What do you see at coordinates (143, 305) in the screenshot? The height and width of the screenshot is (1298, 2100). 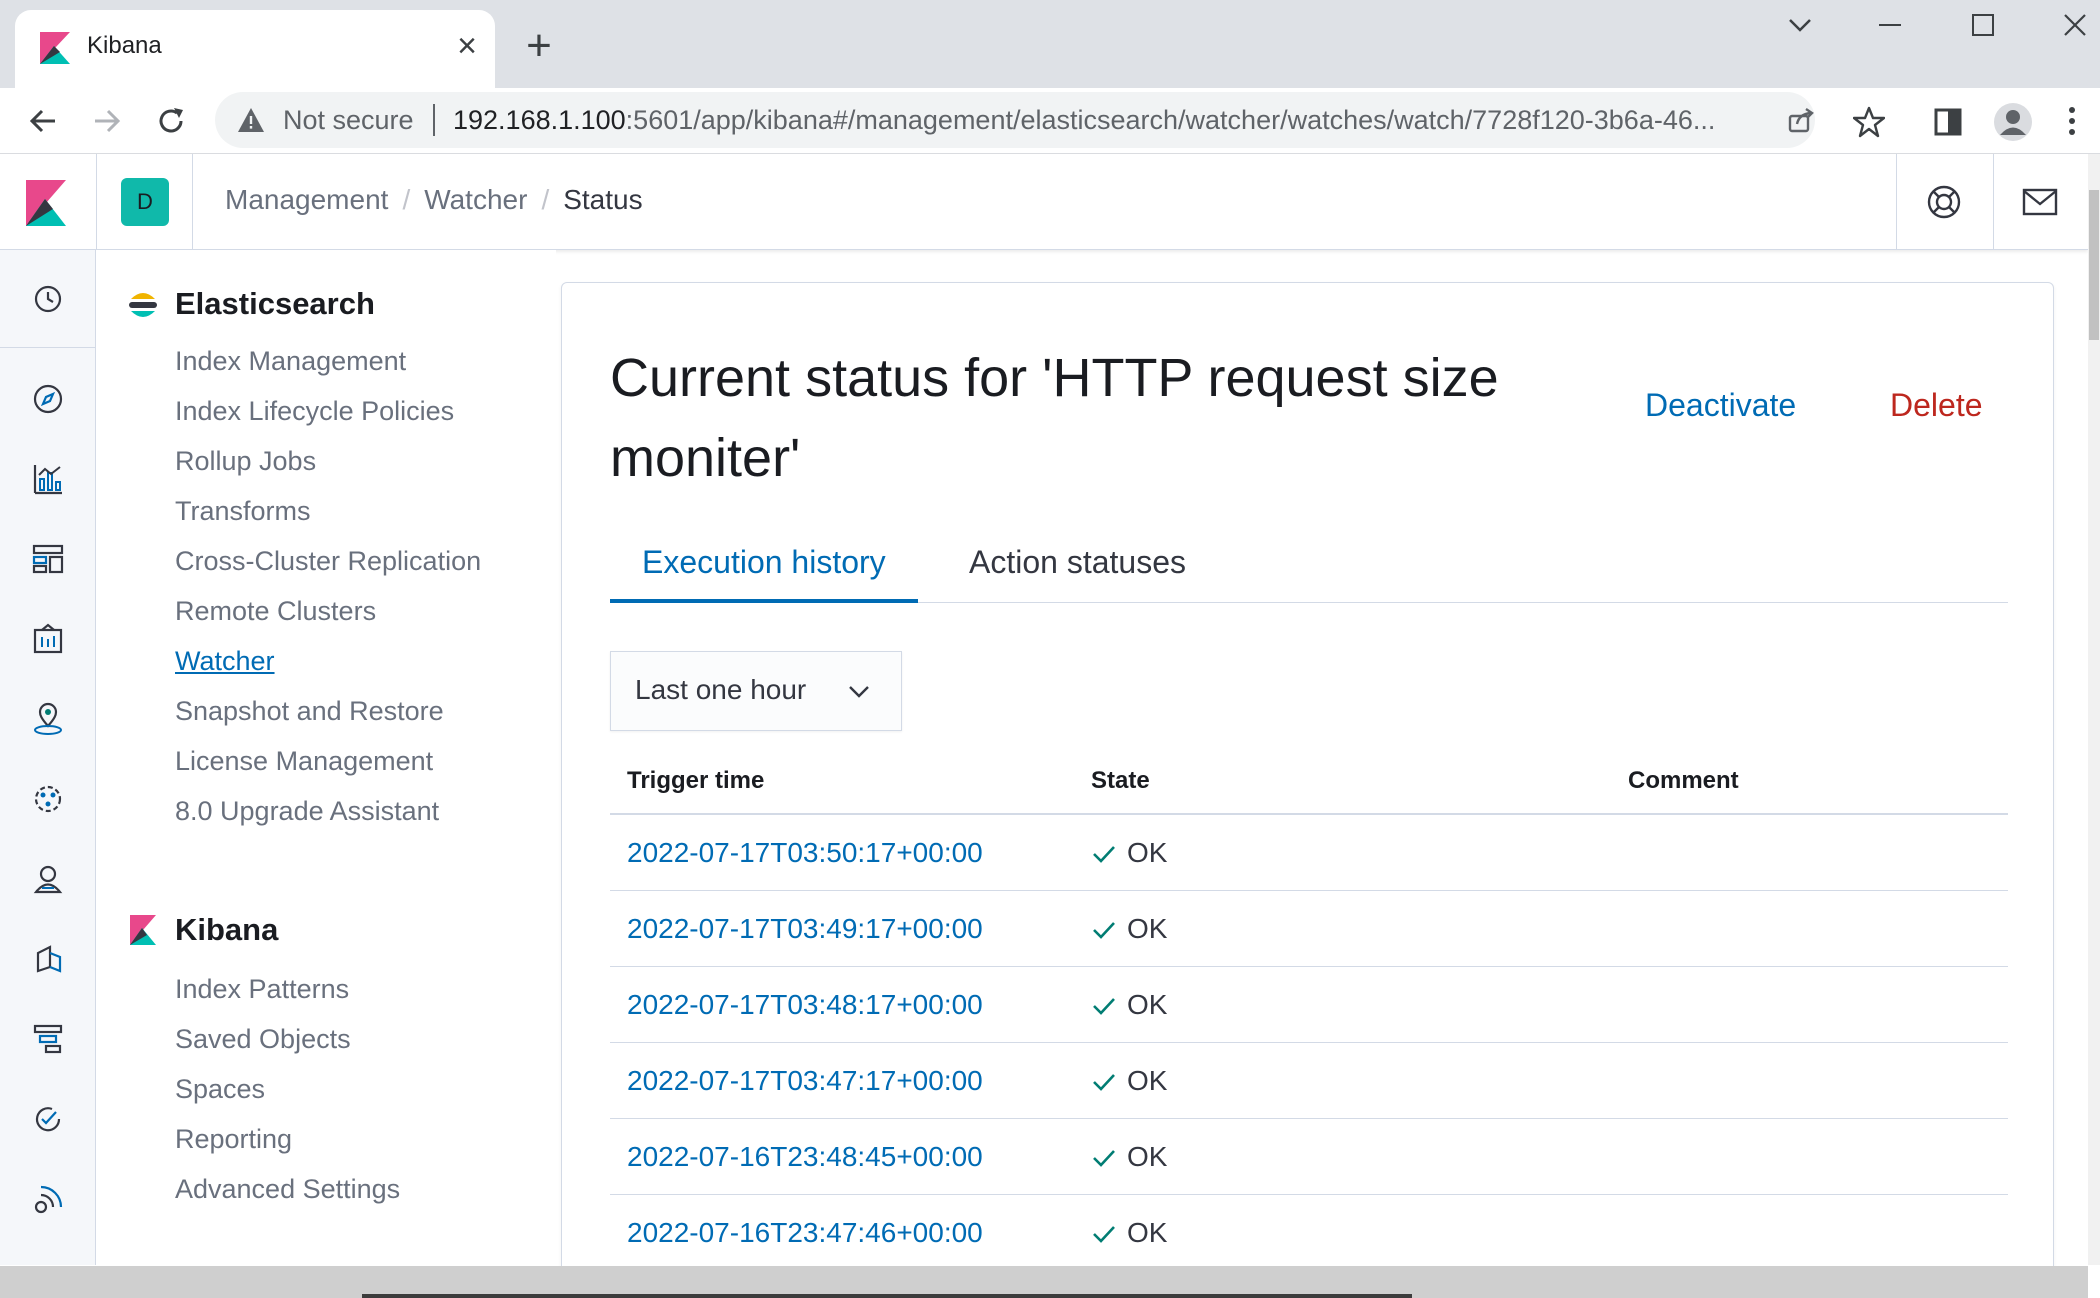 I see `elasticsearch-icon` at bounding box center [143, 305].